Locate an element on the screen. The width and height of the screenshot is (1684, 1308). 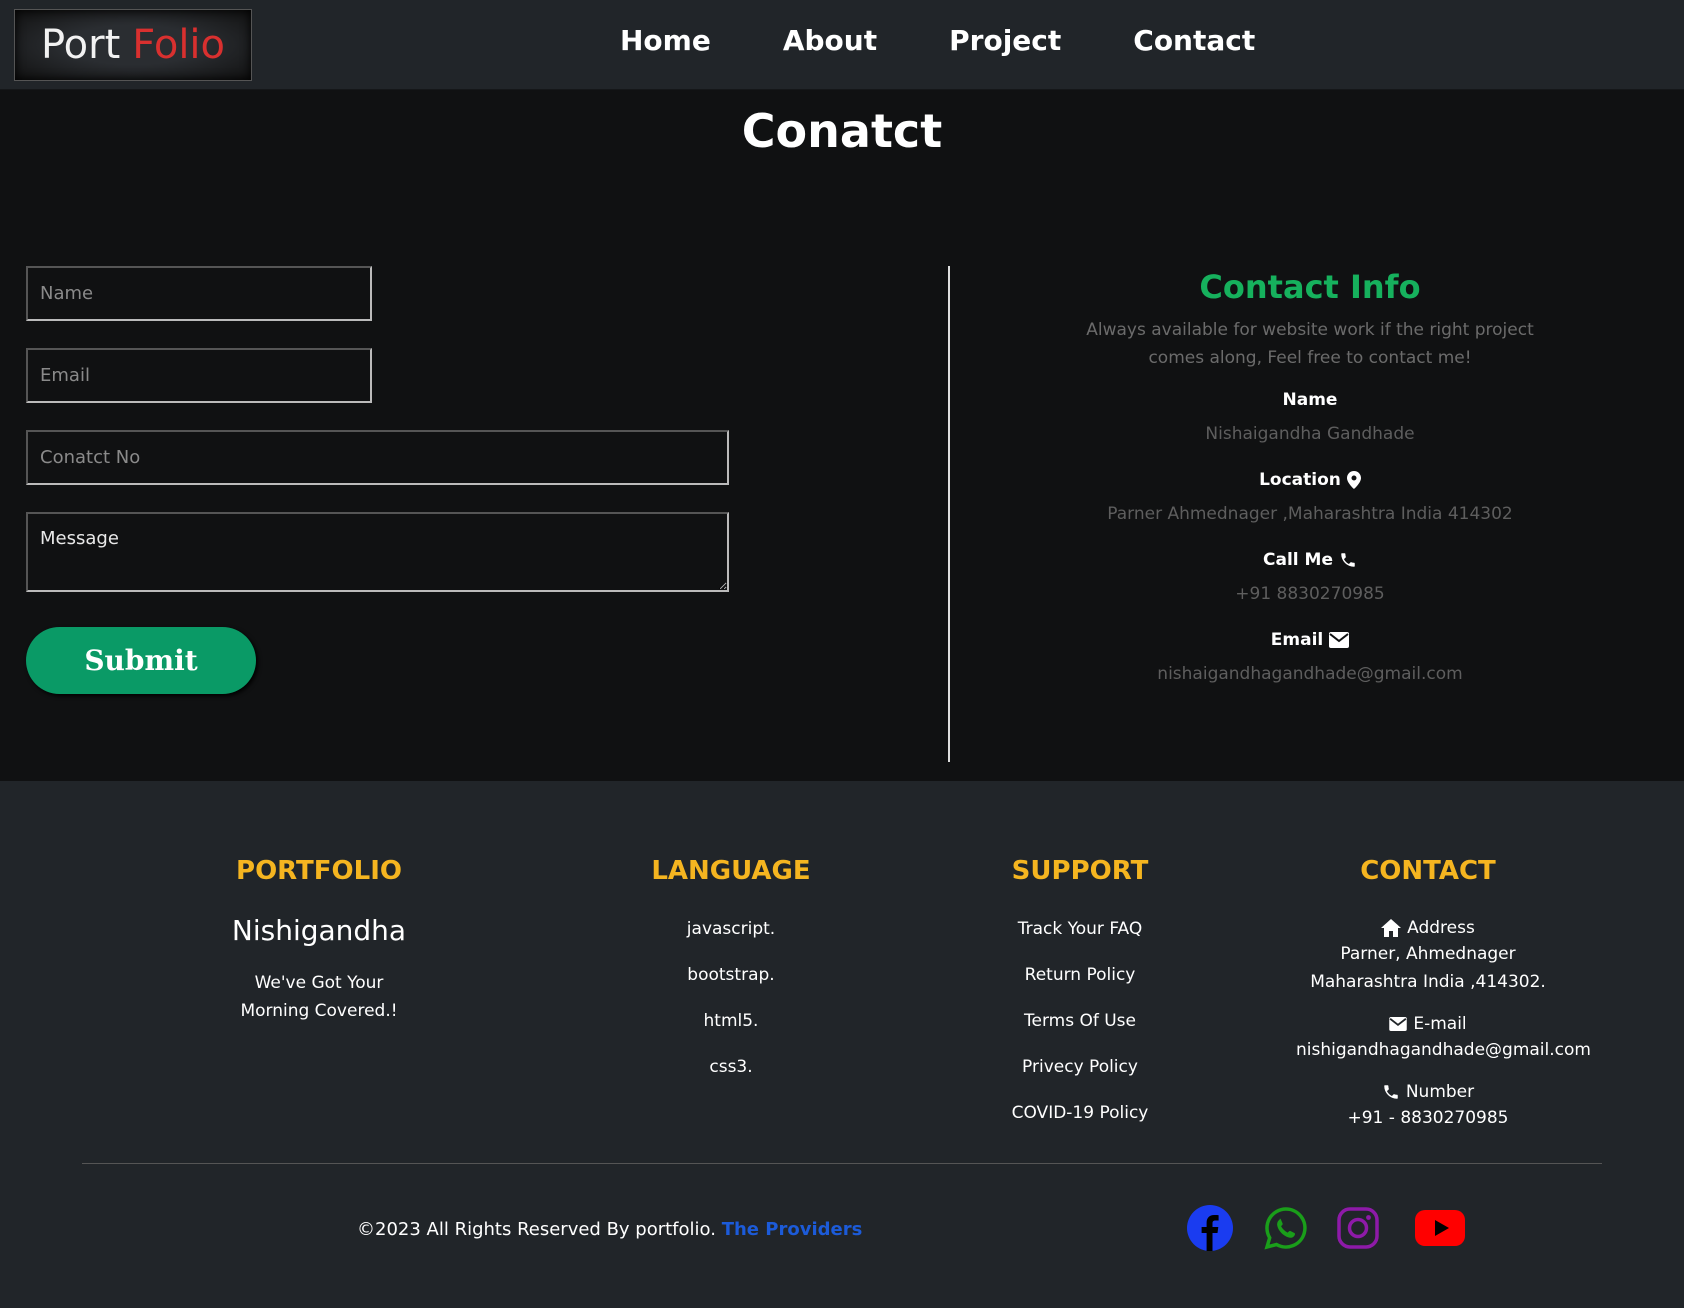
footer-divider is located at coordinates (842, 1163).